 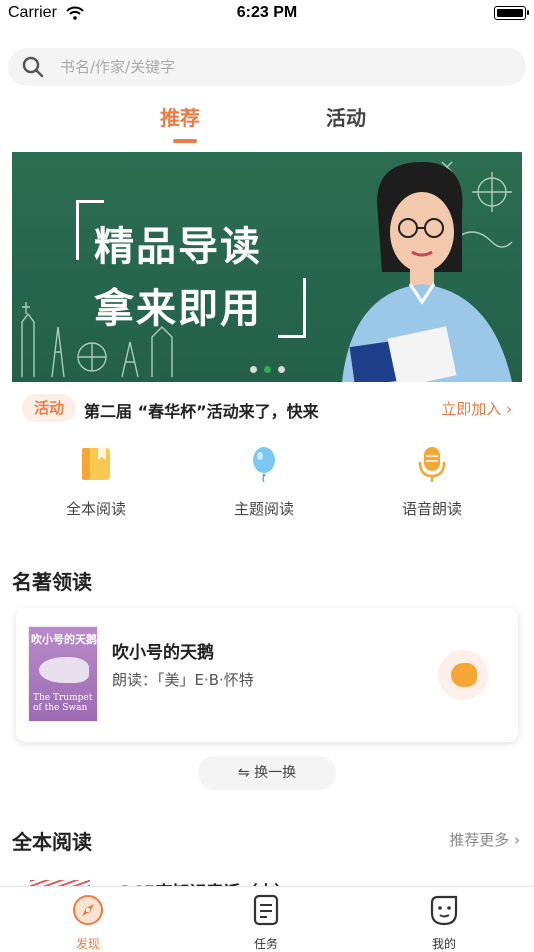 What do you see at coordinates (117, 67) in the screenshot?
I see `search-input: 书名/作家/关键字` at bounding box center [117, 67].